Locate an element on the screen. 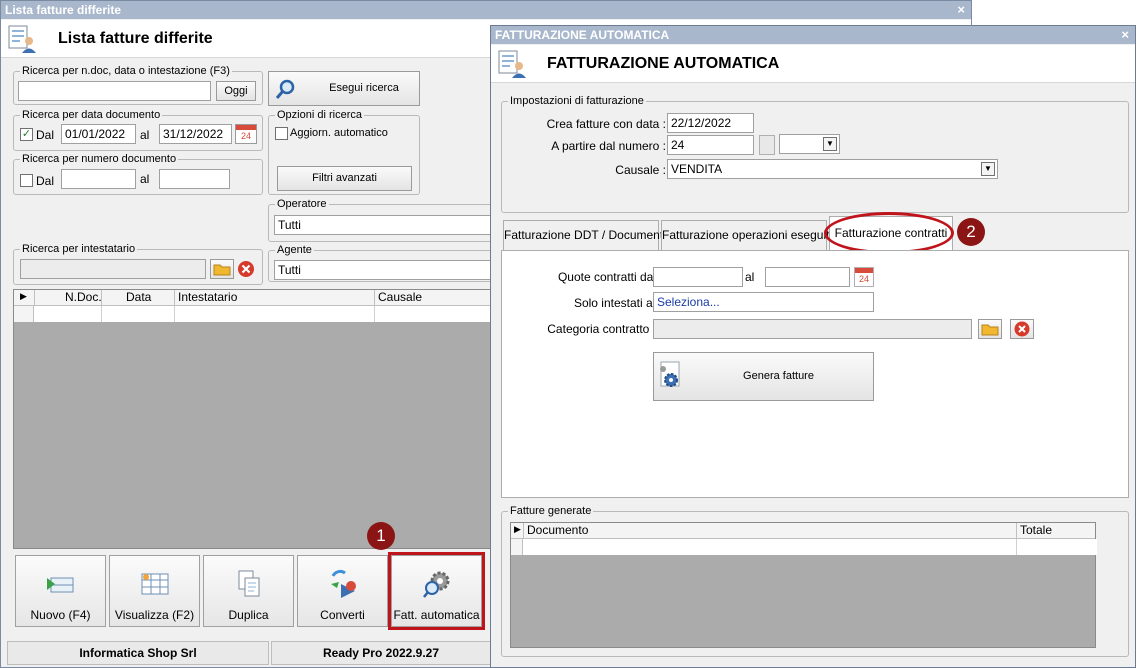 This screenshot has height=668, width=1137. main-page-title: Lista fatture differite is located at coordinates (135, 38).